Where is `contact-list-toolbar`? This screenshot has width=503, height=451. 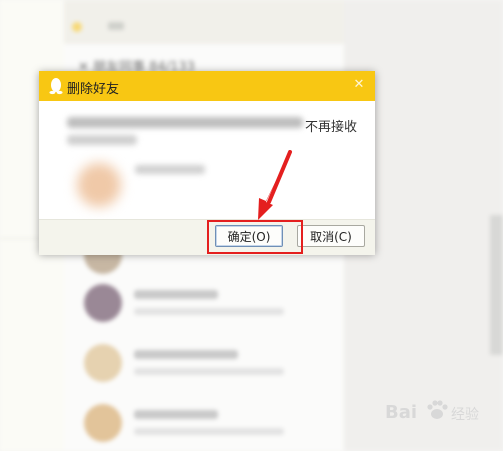
contact-list-toolbar is located at coordinates (204, 22).